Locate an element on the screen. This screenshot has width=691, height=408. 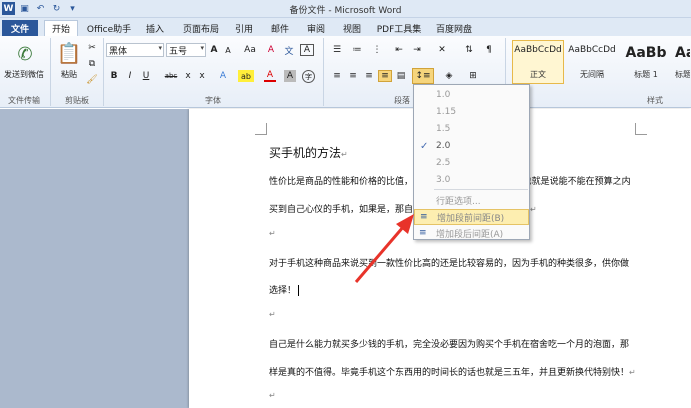
space-after-icon: ≡ is located at coordinates (423, 233).